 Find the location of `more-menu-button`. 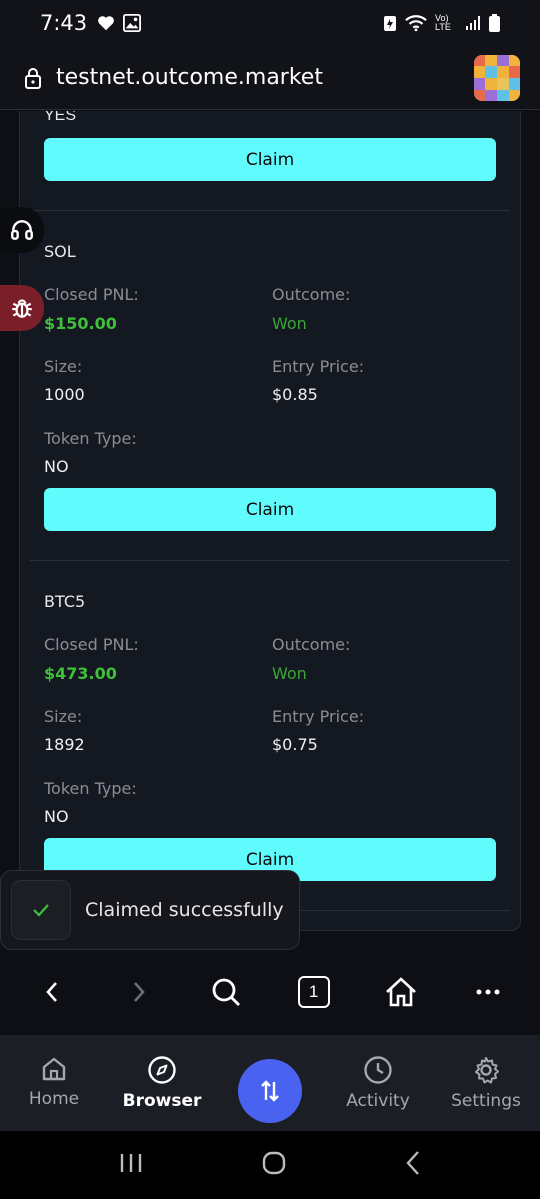

more-menu-button is located at coordinates (488, 992).